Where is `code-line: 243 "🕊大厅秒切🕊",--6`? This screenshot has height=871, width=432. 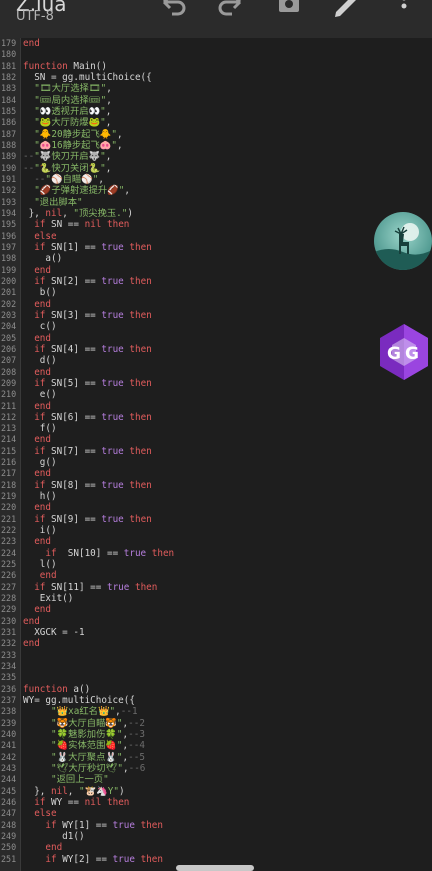
code-line: 243 "🕊大厅秒切🕊",--6 is located at coordinates (216, 768).